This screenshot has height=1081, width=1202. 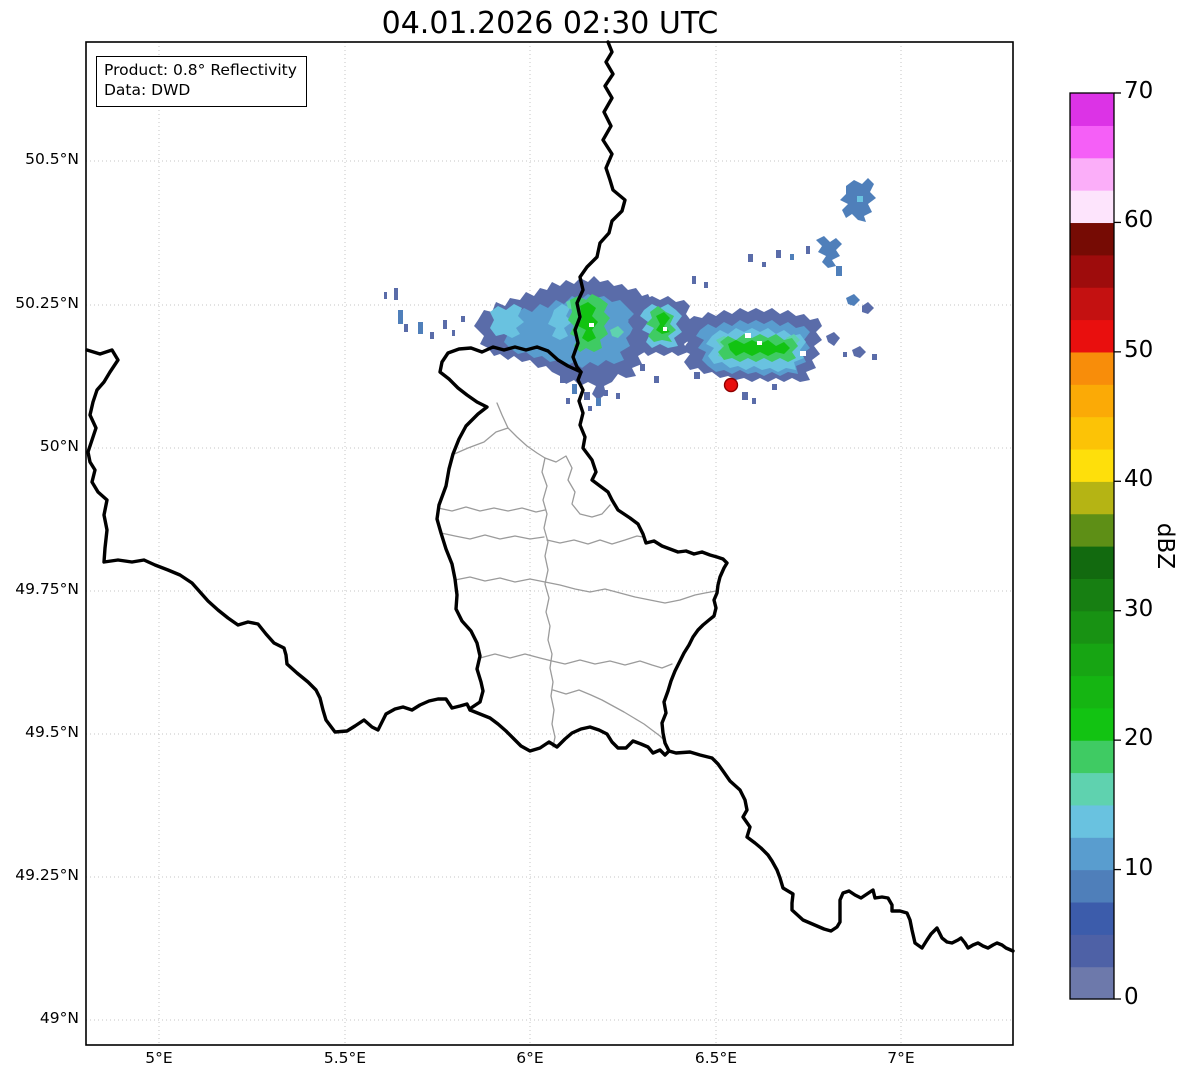 What do you see at coordinates (159, 1058) in the screenshot?
I see `x-tick-label: 5°E` at bounding box center [159, 1058].